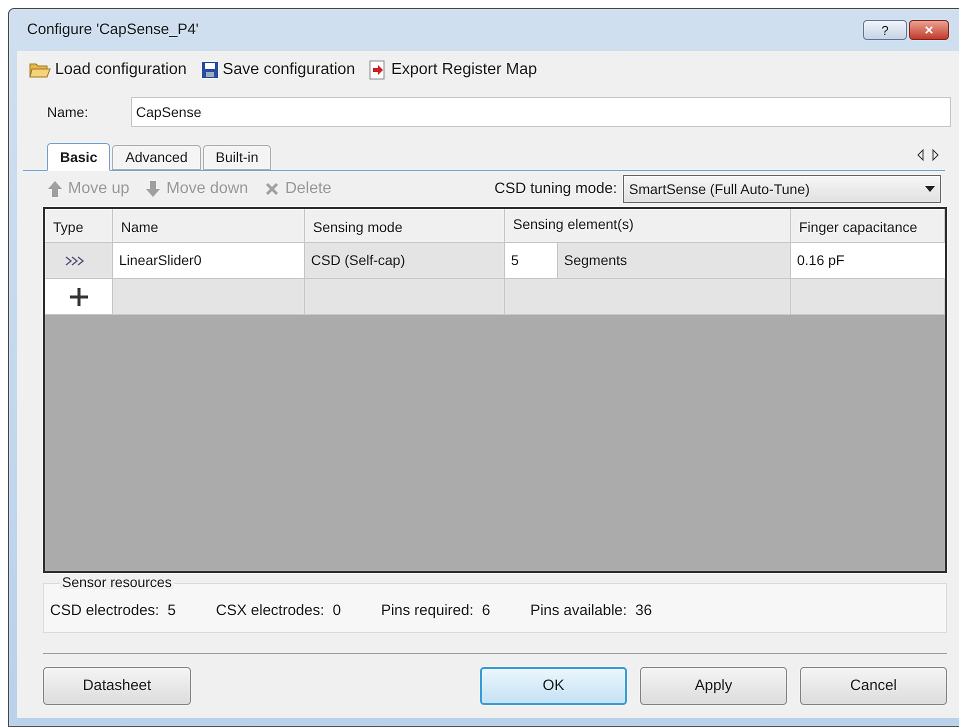 The width and height of the screenshot is (959, 727). Describe the element at coordinates (782, 189) in the screenshot. I see `tuning-mode-dropdown: SmartSense (Full Auto-Tune)` at that location.